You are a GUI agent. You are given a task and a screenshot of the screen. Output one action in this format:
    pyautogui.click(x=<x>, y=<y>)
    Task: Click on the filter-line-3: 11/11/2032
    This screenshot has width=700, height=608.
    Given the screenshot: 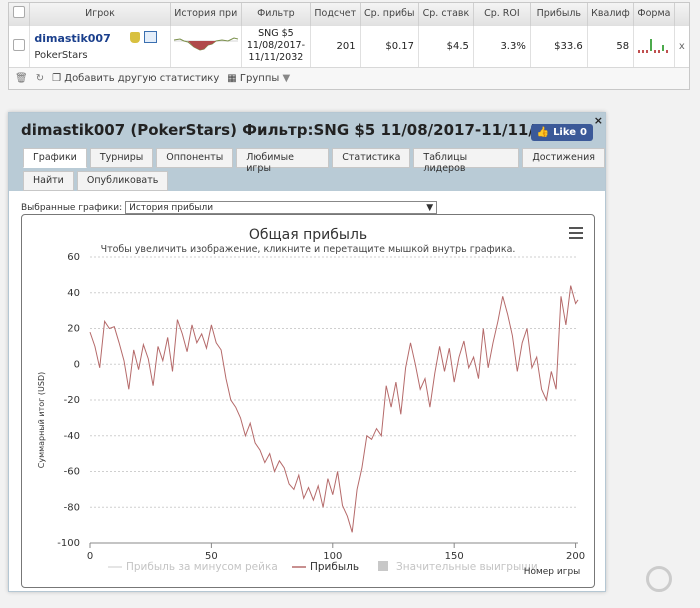 What is the action you would take?
    pyautogui.click(x=276, y=58)
    